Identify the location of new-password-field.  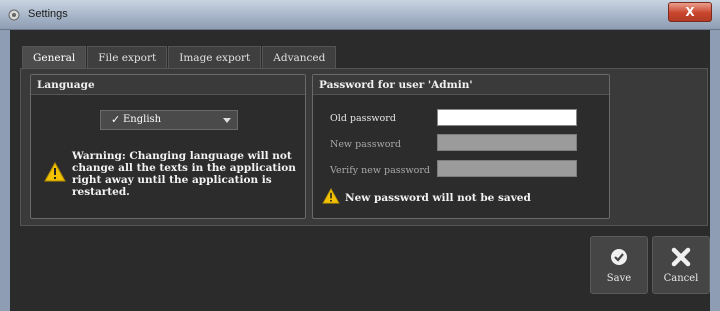
(507, 142).